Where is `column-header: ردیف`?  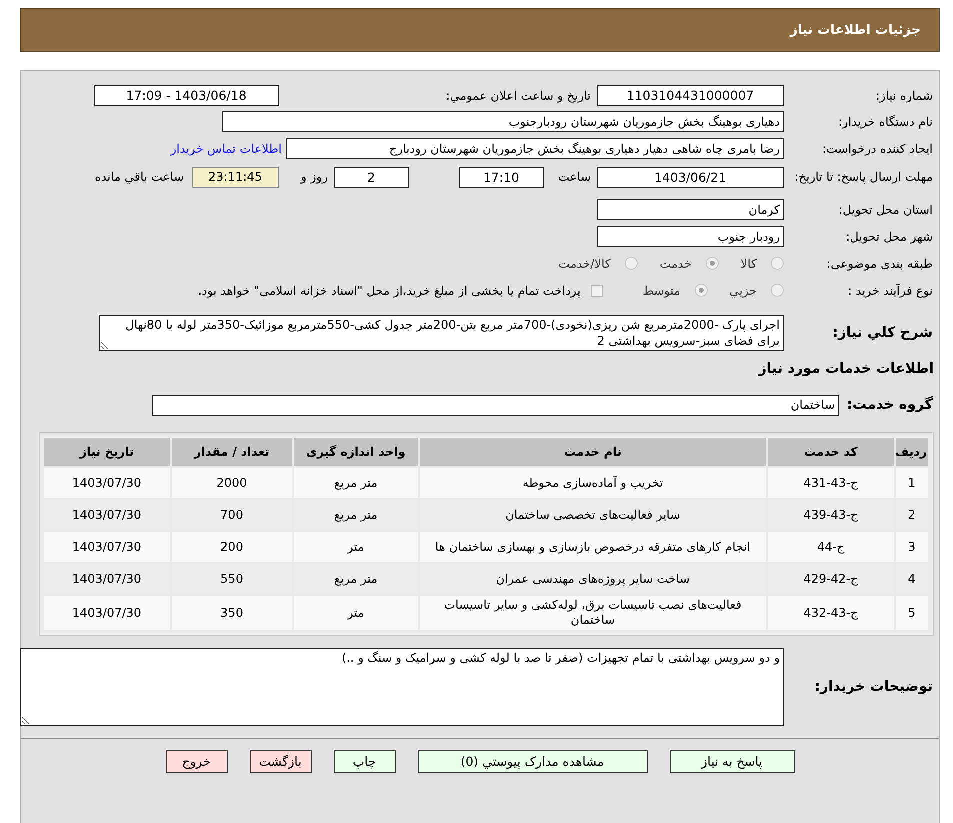 column-header: ردیف is located at coordinates (912, 452).